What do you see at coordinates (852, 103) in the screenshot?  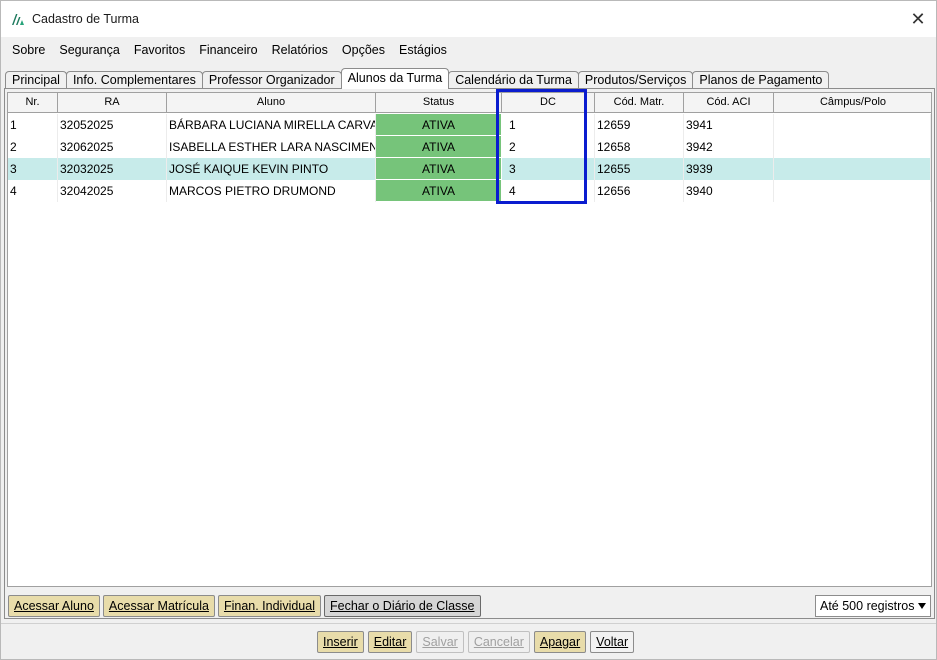 I see `column-header-campus-polo: Câmpus/Polo` at bounding box center [852, 103].